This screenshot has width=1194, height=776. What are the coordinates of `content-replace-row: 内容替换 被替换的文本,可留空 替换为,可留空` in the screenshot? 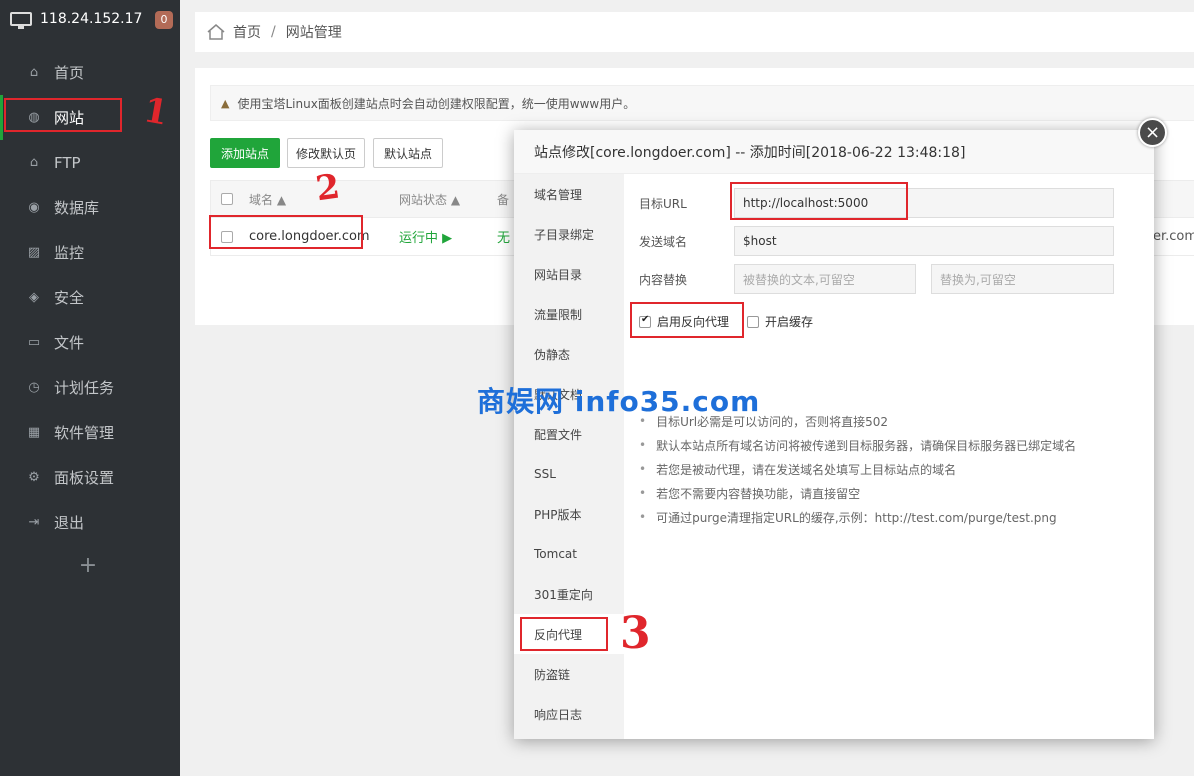 It's located at (869, 279).